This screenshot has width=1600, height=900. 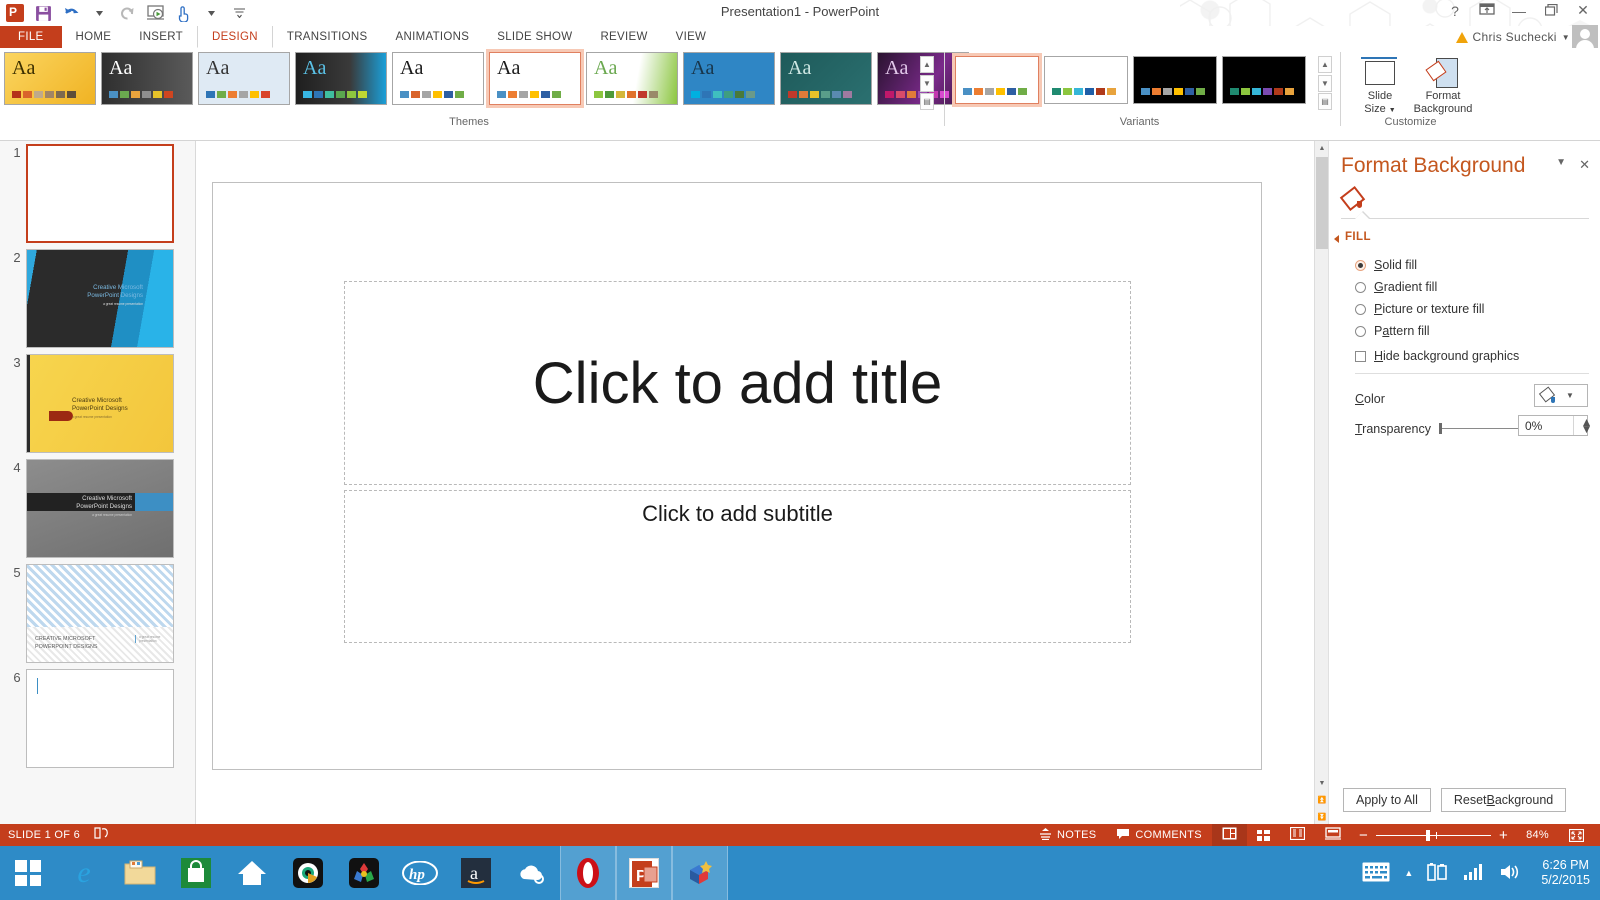 What do you see at coordinates (1537, 835) in the screenshot?
I see `zoom-level: 84%` at bounding box center [1537, 835].